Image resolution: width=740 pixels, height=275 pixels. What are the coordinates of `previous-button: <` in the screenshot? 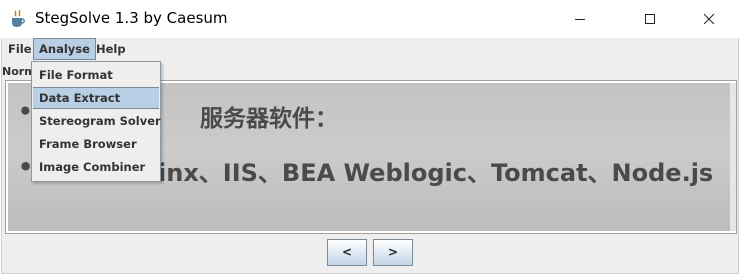 It's located at (347, 252).